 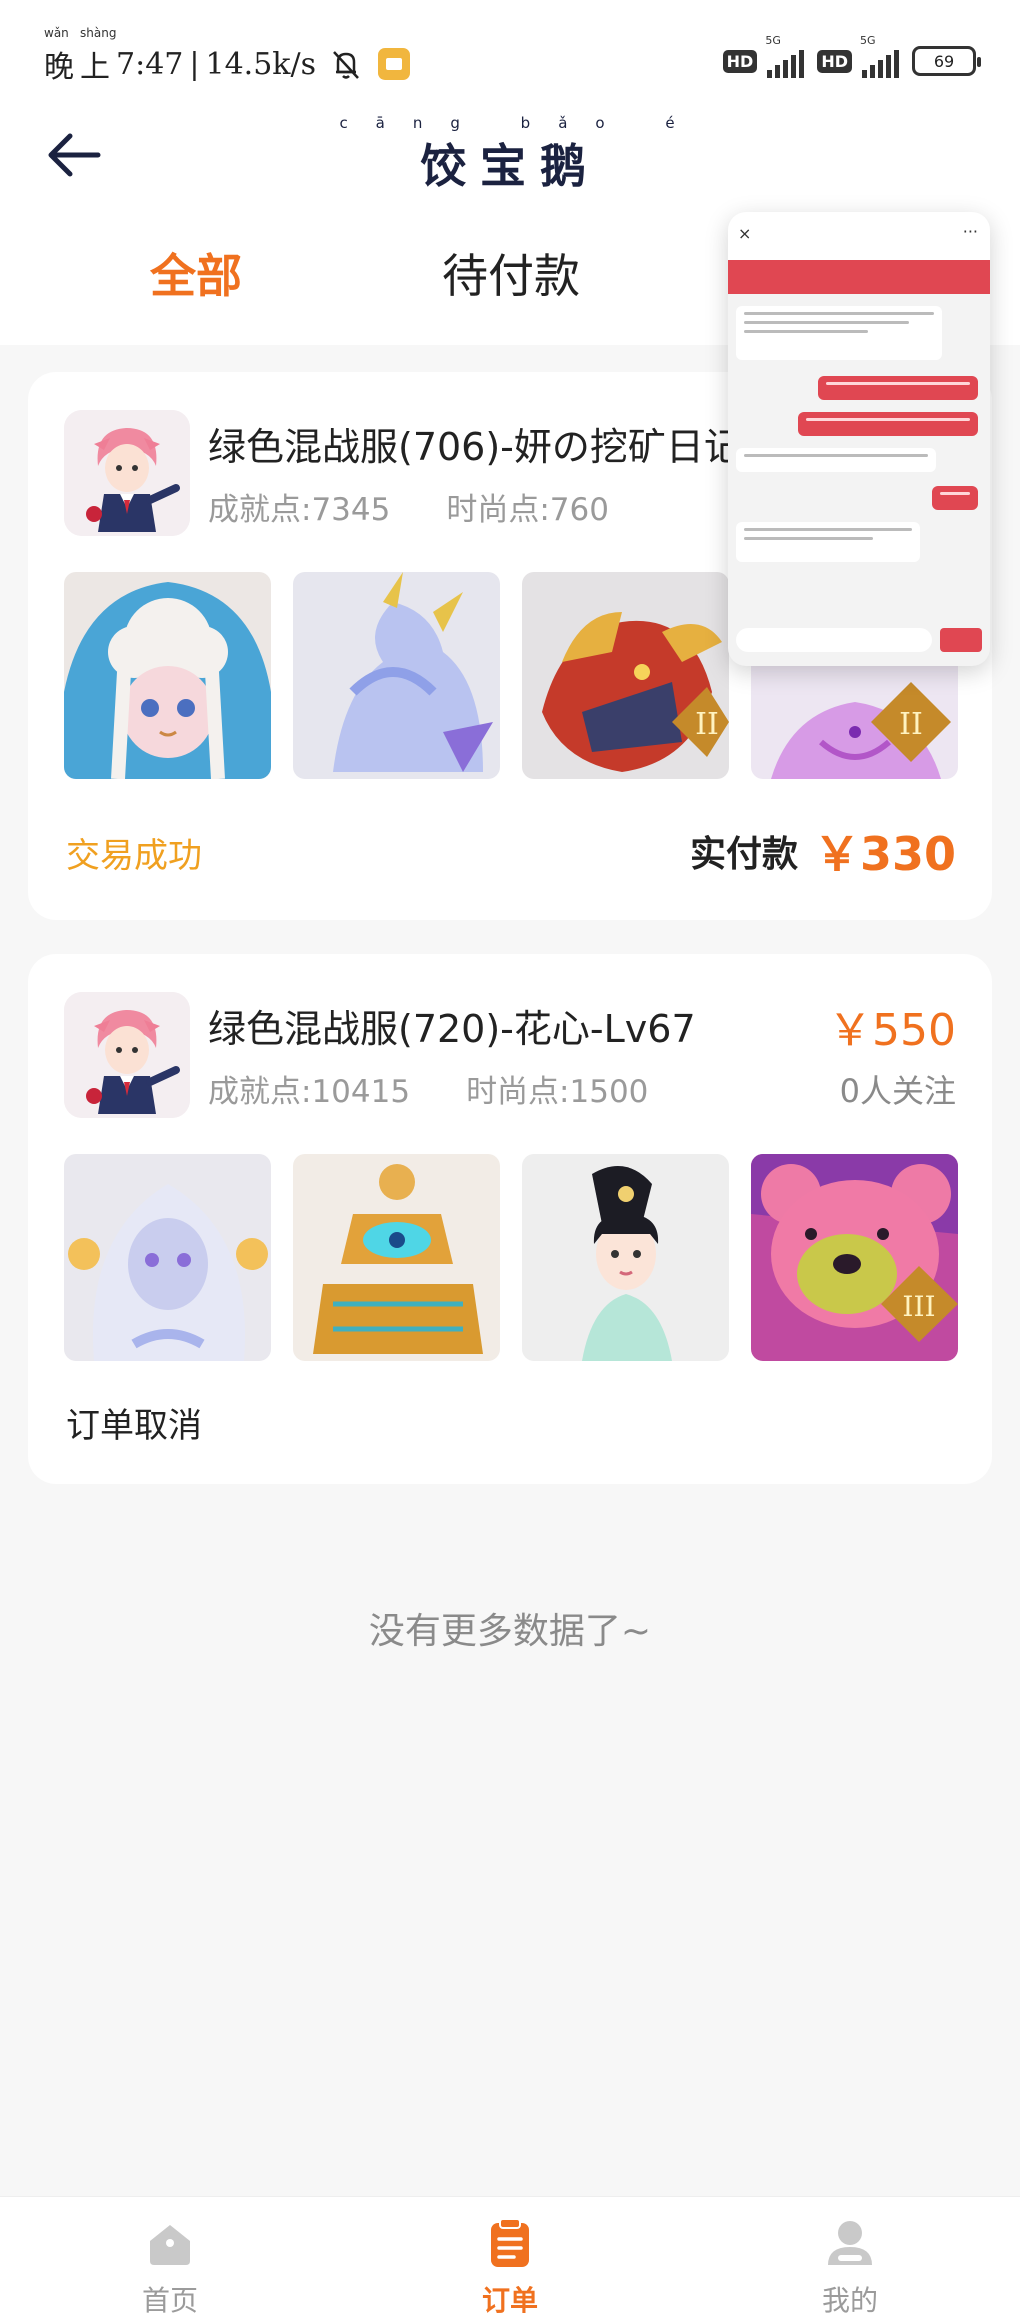 I want to click on status-right: HD 5G HD 5G 69, so click(x=851, y=56).